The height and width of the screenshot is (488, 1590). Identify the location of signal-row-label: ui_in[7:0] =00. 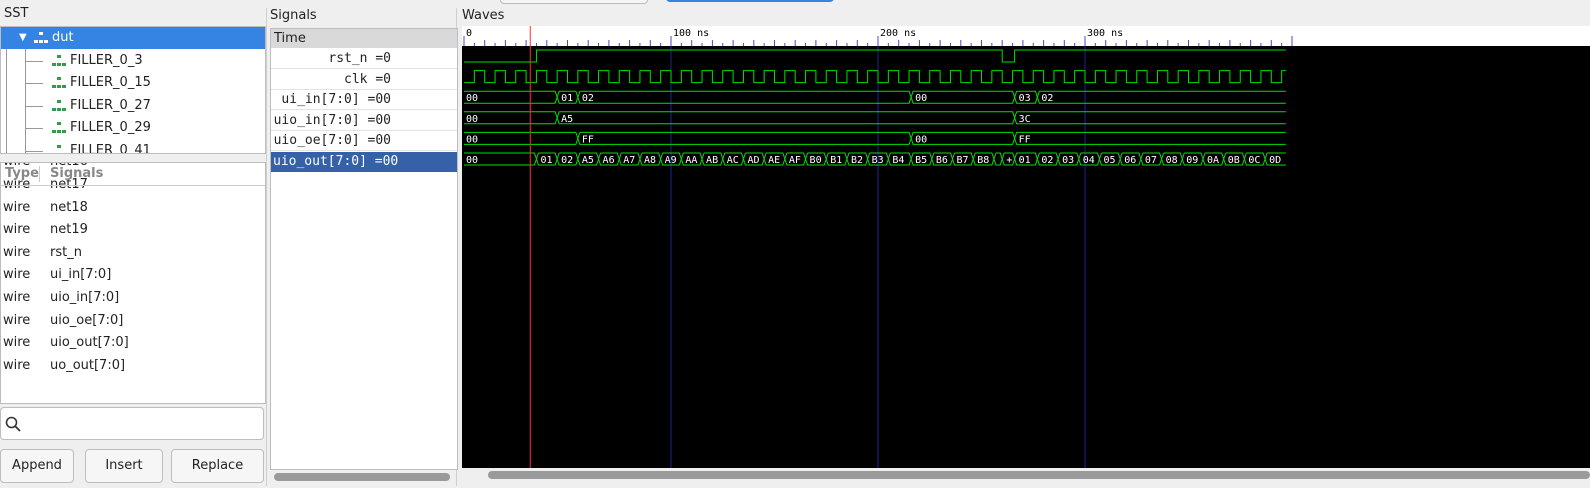
(336, 100).